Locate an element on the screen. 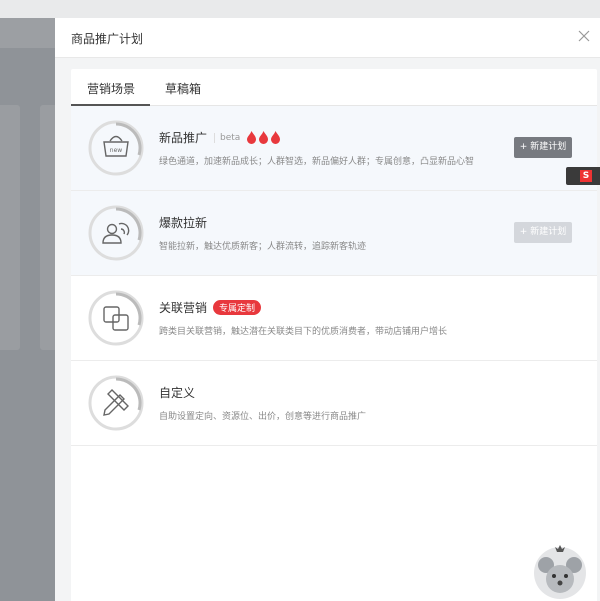 The width and height of the screenshot is (600, 601). scene-title: 爆款拉新 is located at coordinates (183, 222).